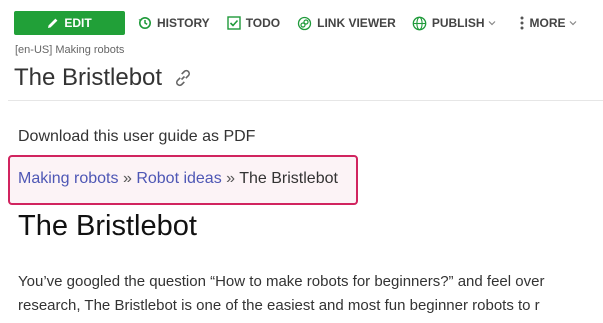 This screenshot has height=323, width=603. I want to click on todo-label: TODO, so click(263, 23).